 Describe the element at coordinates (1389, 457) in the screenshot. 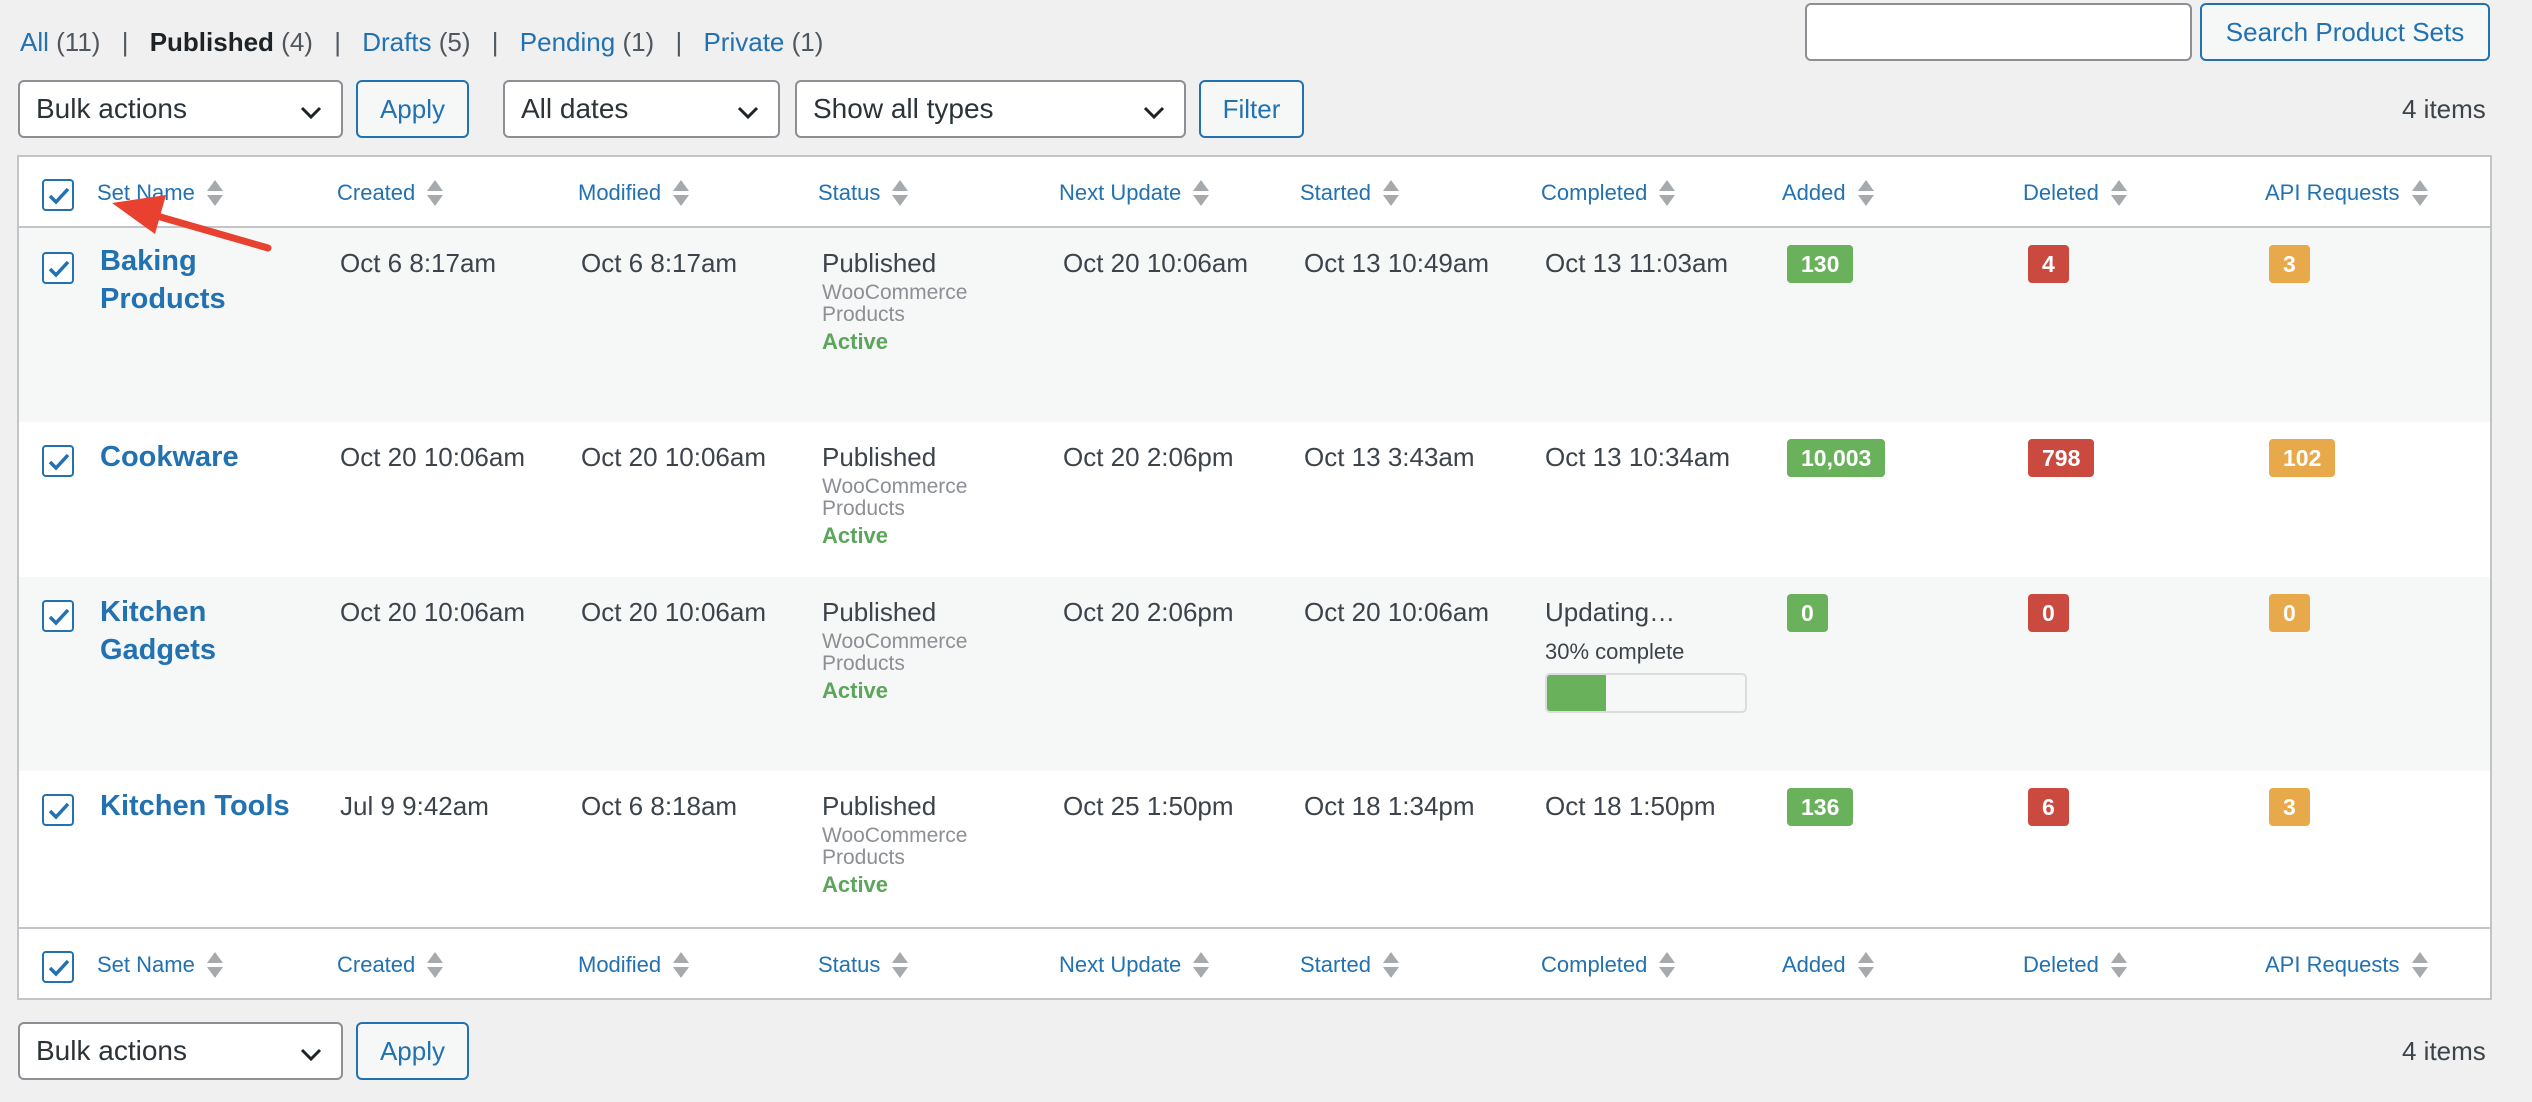

I see `started-cell: Oct 13 3:43am` at that location.